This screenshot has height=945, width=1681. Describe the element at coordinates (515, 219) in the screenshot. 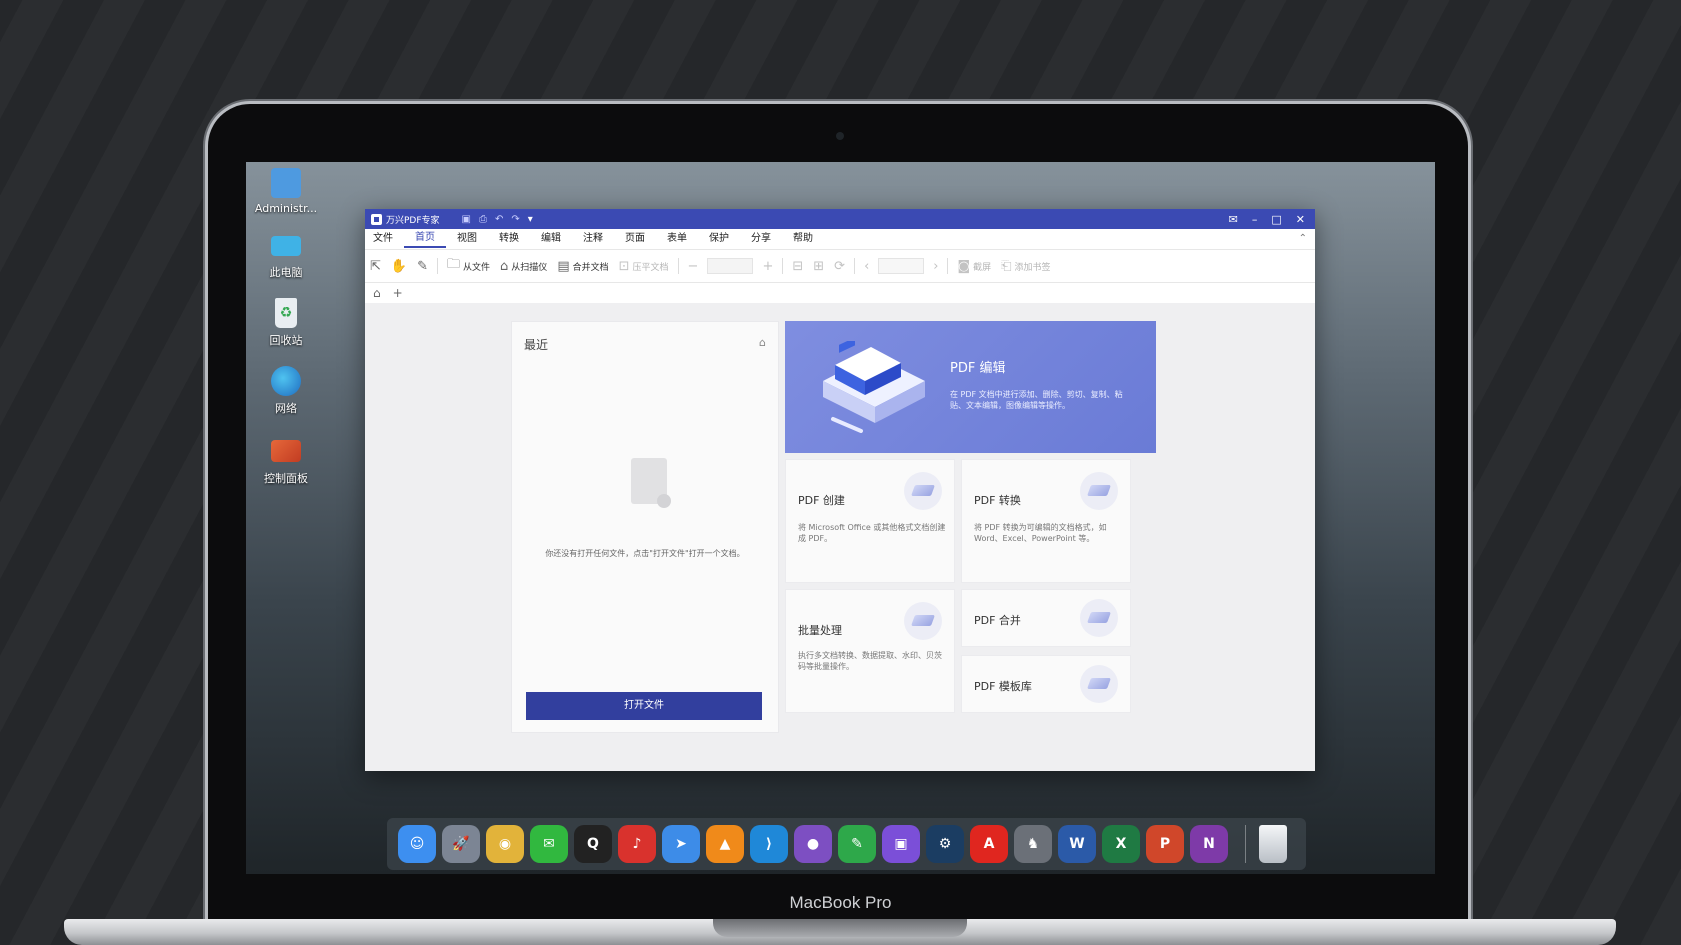

I see `redo-icon: ↷` at that location.